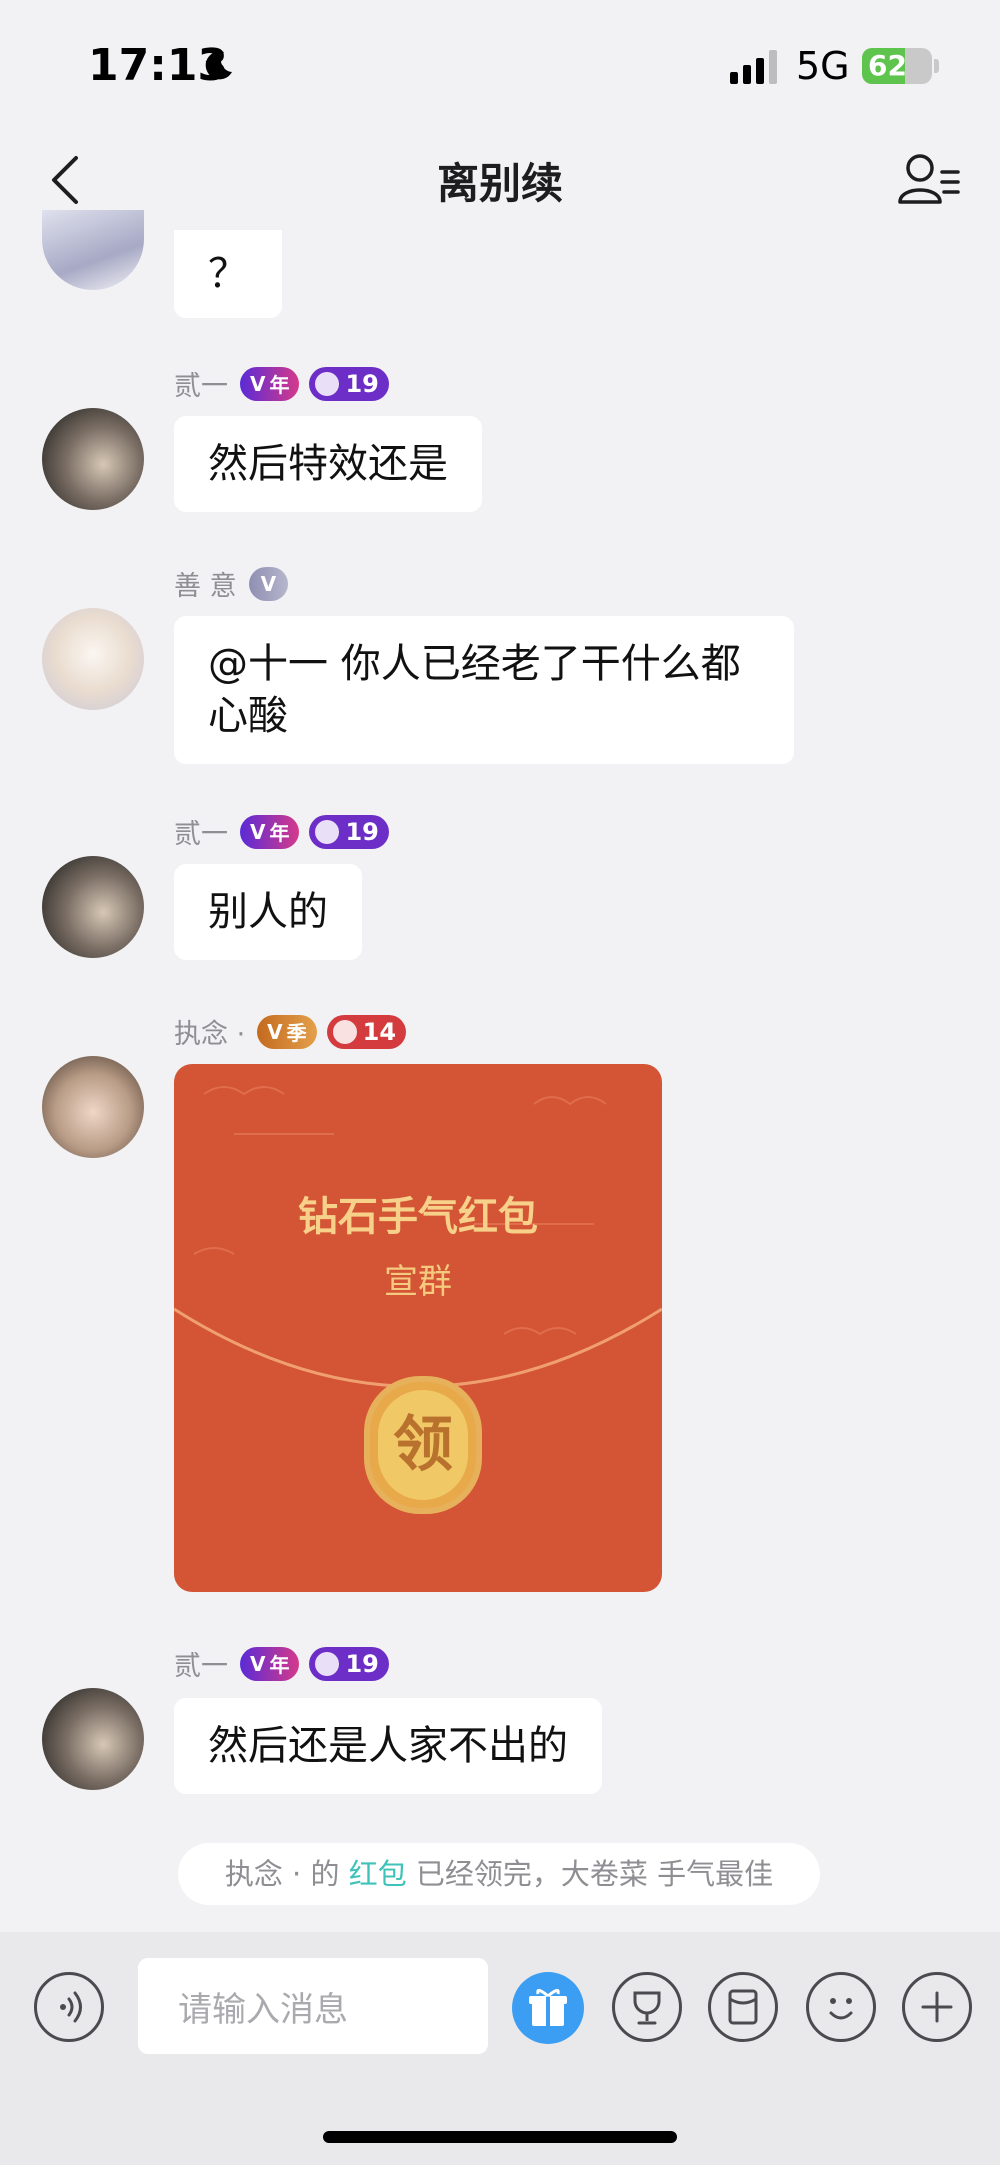  I want to click on red-packet-link: 红包, so click(378, 1874).